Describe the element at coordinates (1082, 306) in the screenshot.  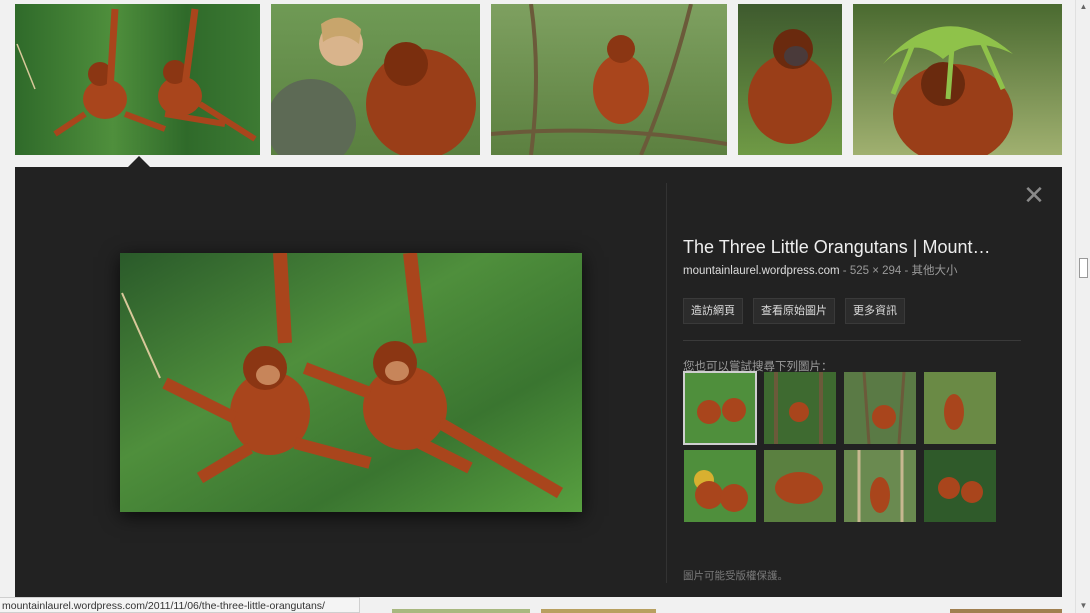
I see `vertical-scrollbar: ▲ ▼` at that location.